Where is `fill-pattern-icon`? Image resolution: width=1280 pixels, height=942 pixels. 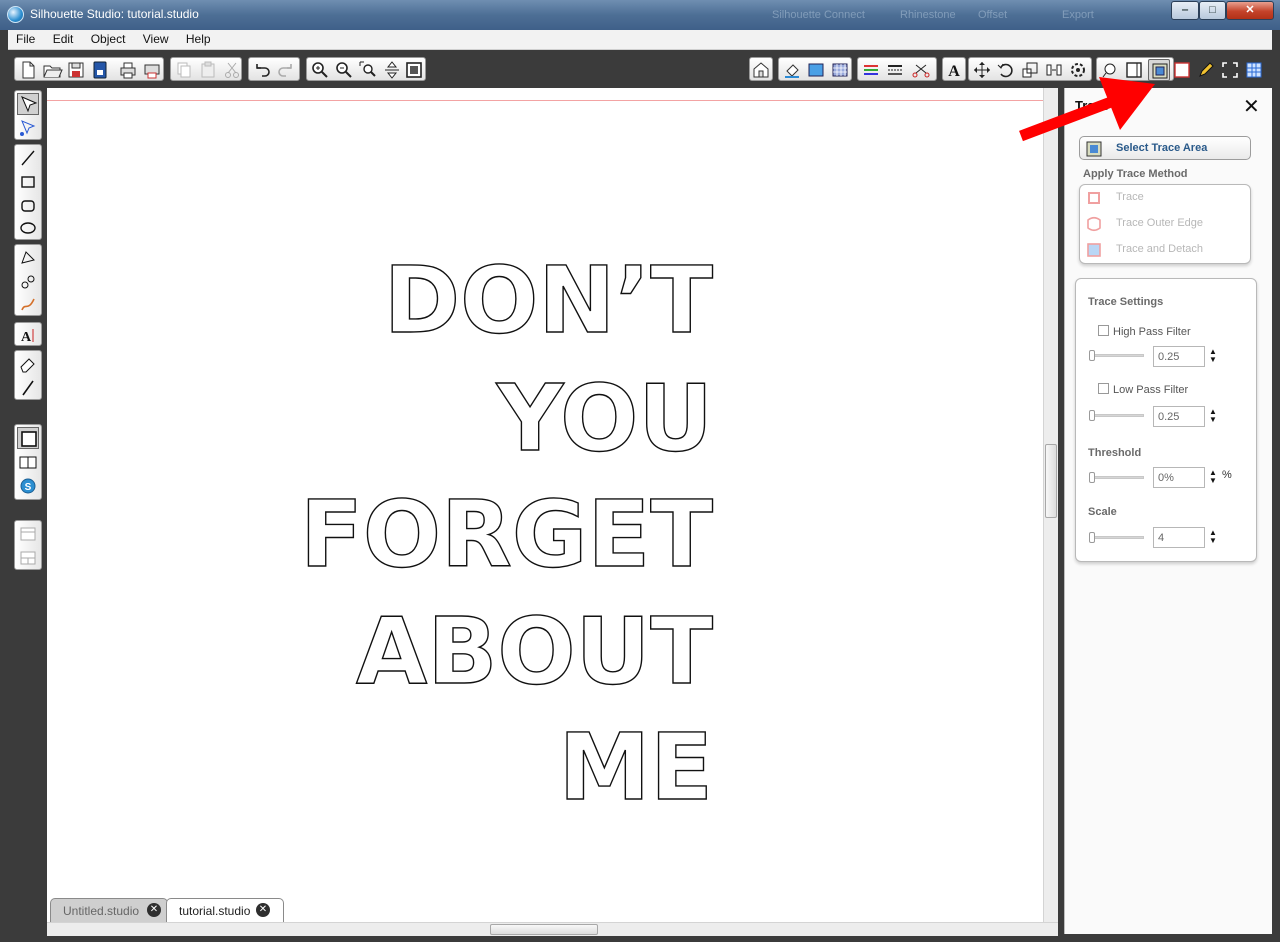 fill-pattern-icon is located at coordinates (840, 70).